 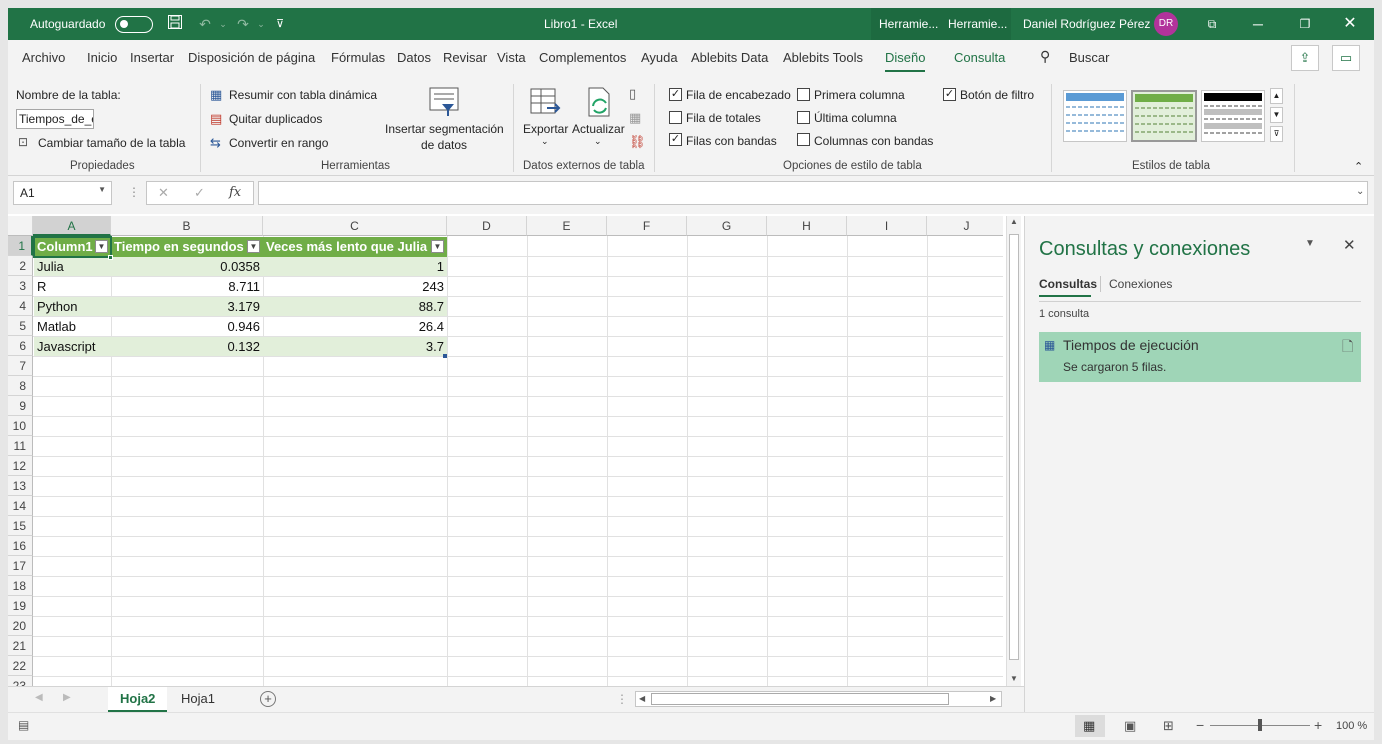 I want to click on add-sheet-icon: +, so click(x=268, y=699).